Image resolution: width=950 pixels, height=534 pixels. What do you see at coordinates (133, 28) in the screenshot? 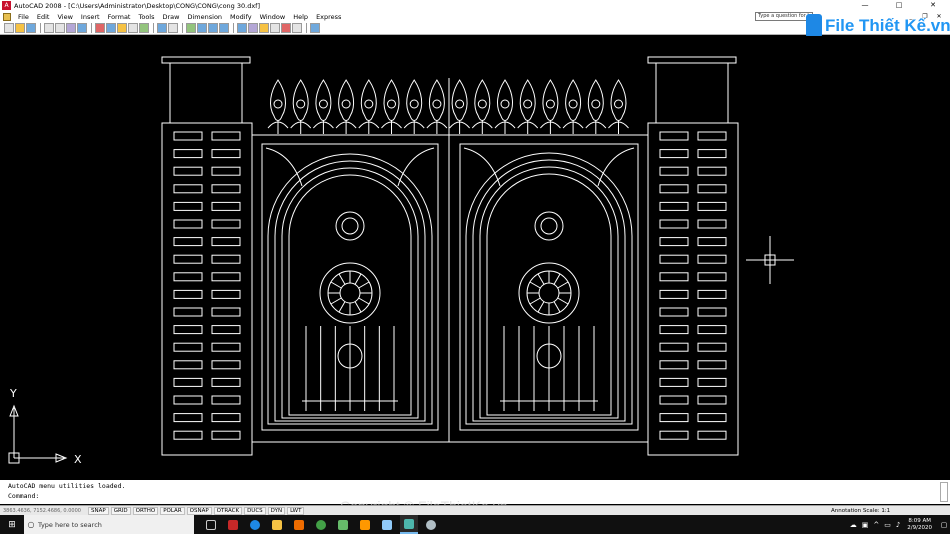
I see `match-properties-icon` at bounding box center [133, 28].